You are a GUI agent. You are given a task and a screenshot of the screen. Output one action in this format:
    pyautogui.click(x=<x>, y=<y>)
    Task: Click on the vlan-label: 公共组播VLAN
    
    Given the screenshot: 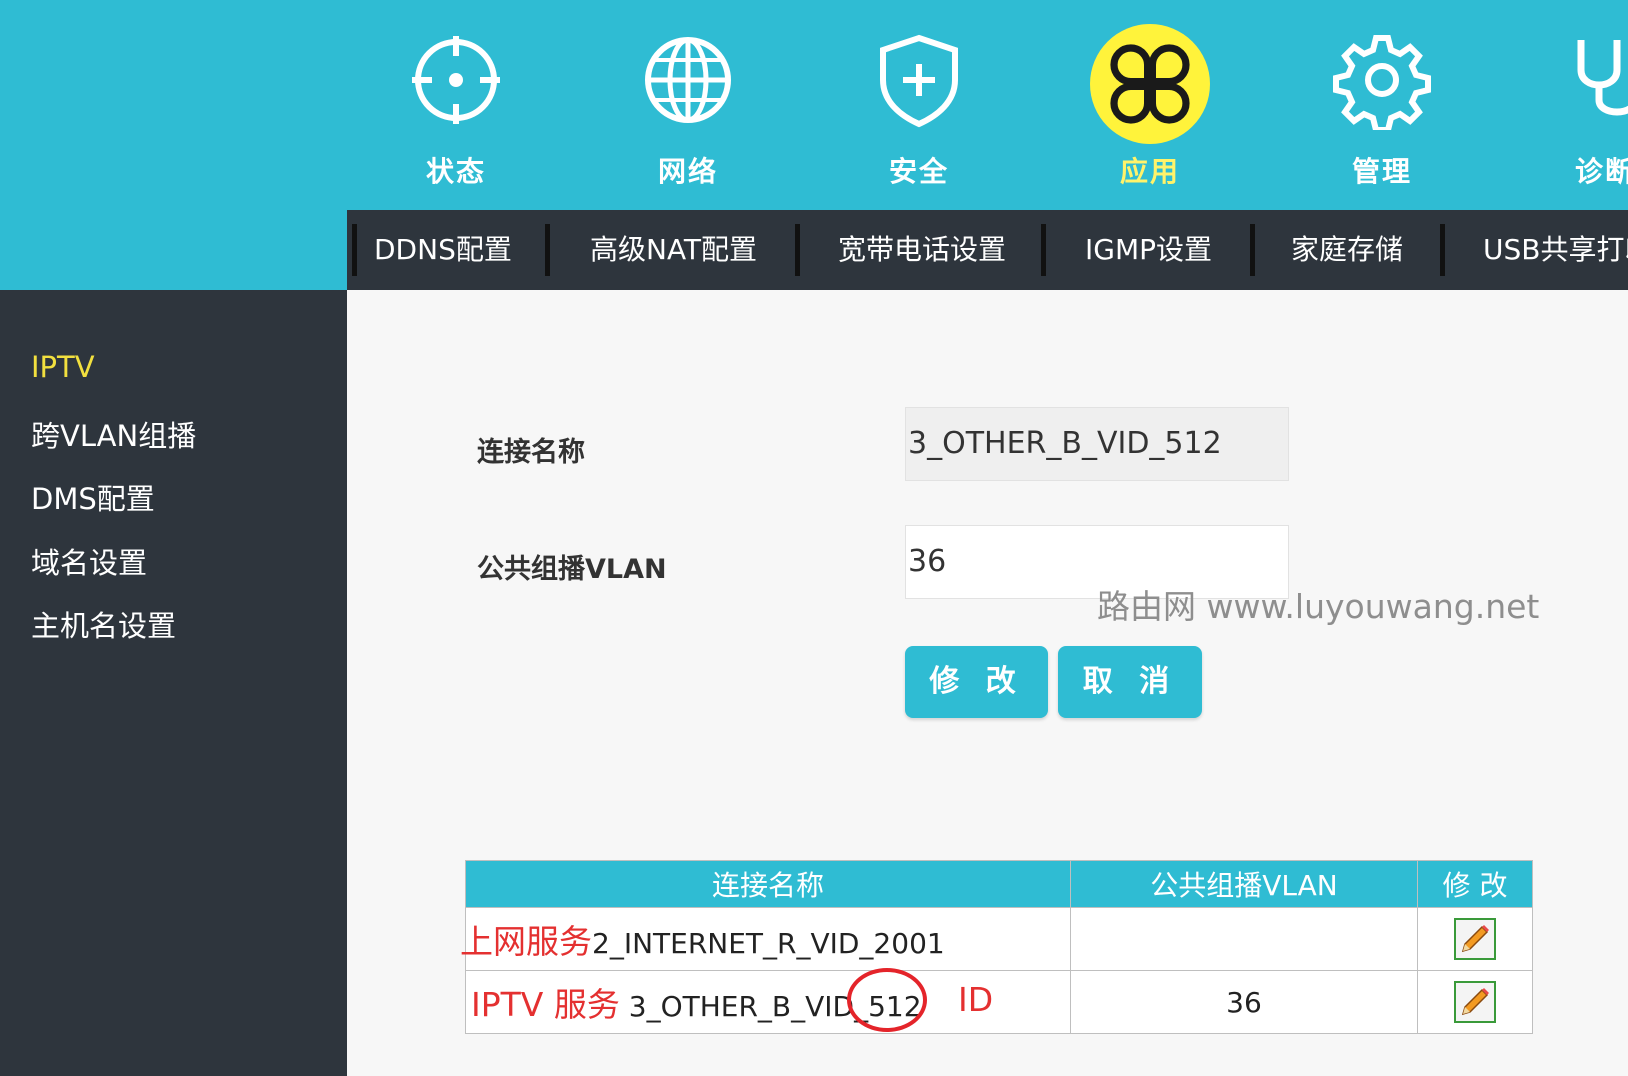 What is the action you would take?
    pyautogui.click(x=572, y=569)
    